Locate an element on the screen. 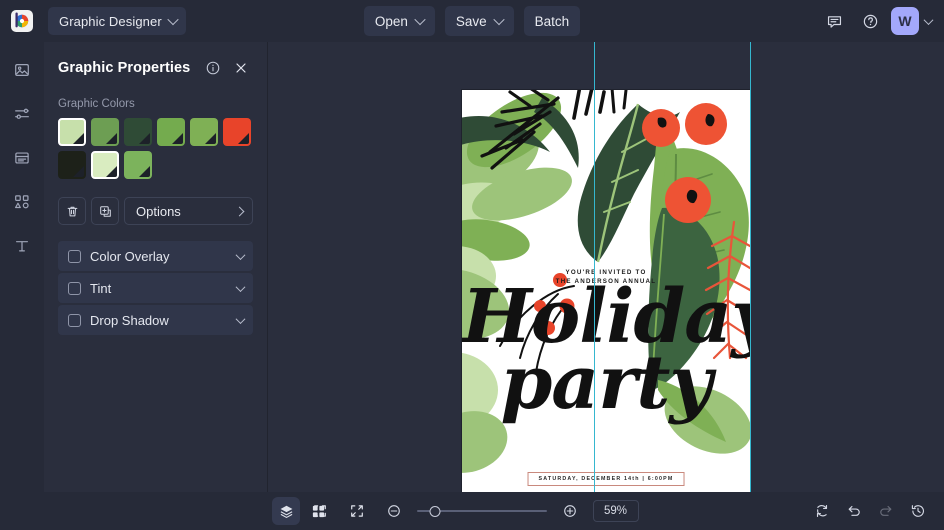 The image size is (944, 530). graphic-colors-label: Graphic Colors is located at coordinates (96, 104).